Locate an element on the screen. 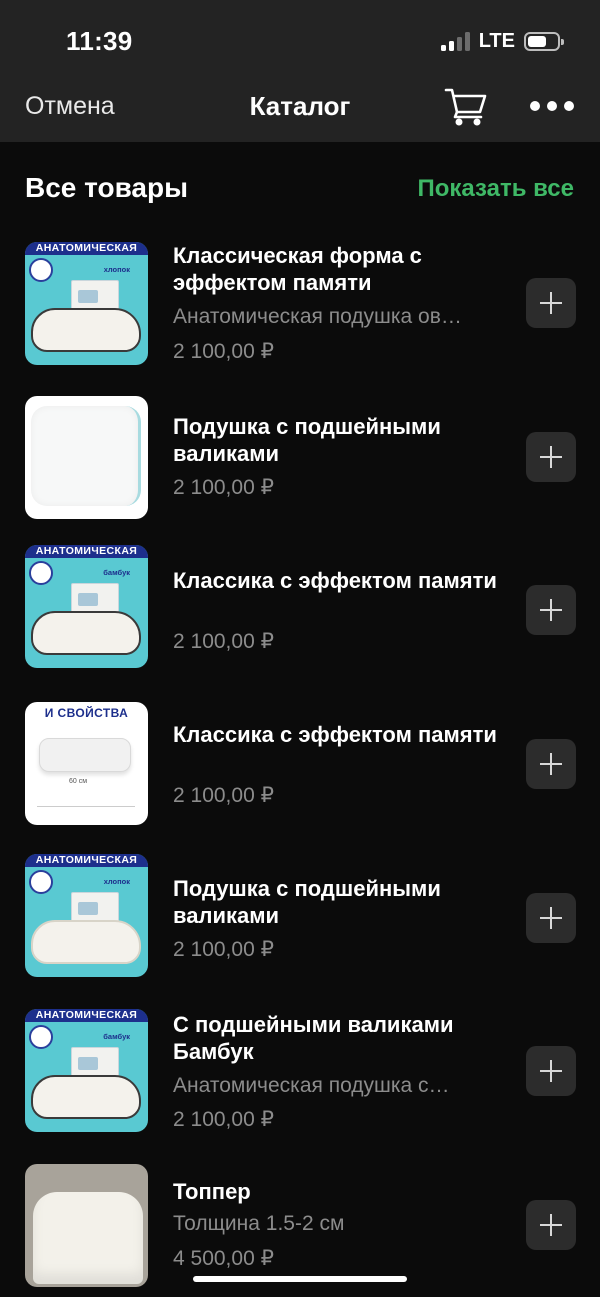 The width and height of the screenshot is (600, 1297). section-title: Все товары is located at coordinates (107, 187).